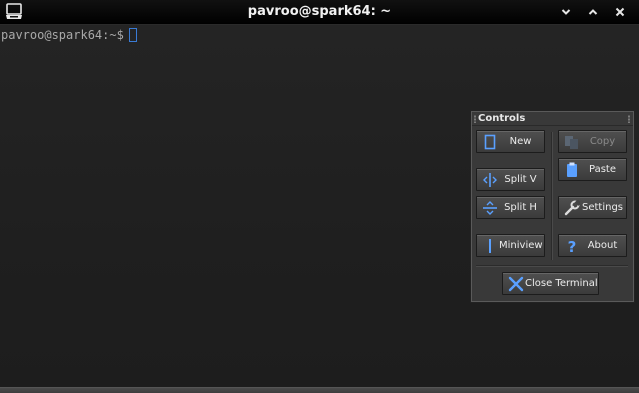 This screenshot has width=639, height=393. I want to click on close-x-icon, so click(516, 284).